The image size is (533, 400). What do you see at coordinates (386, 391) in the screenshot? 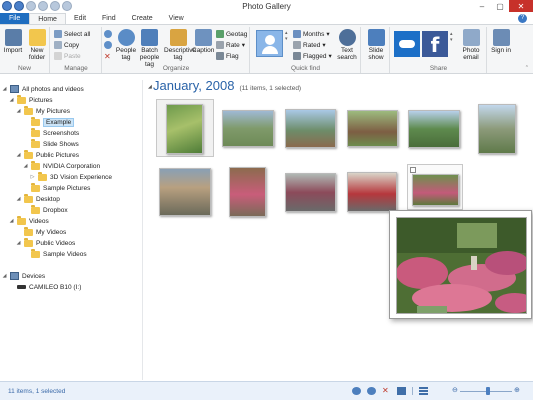
I see `delete-icon: ✕` at bounding box center [386, 391].